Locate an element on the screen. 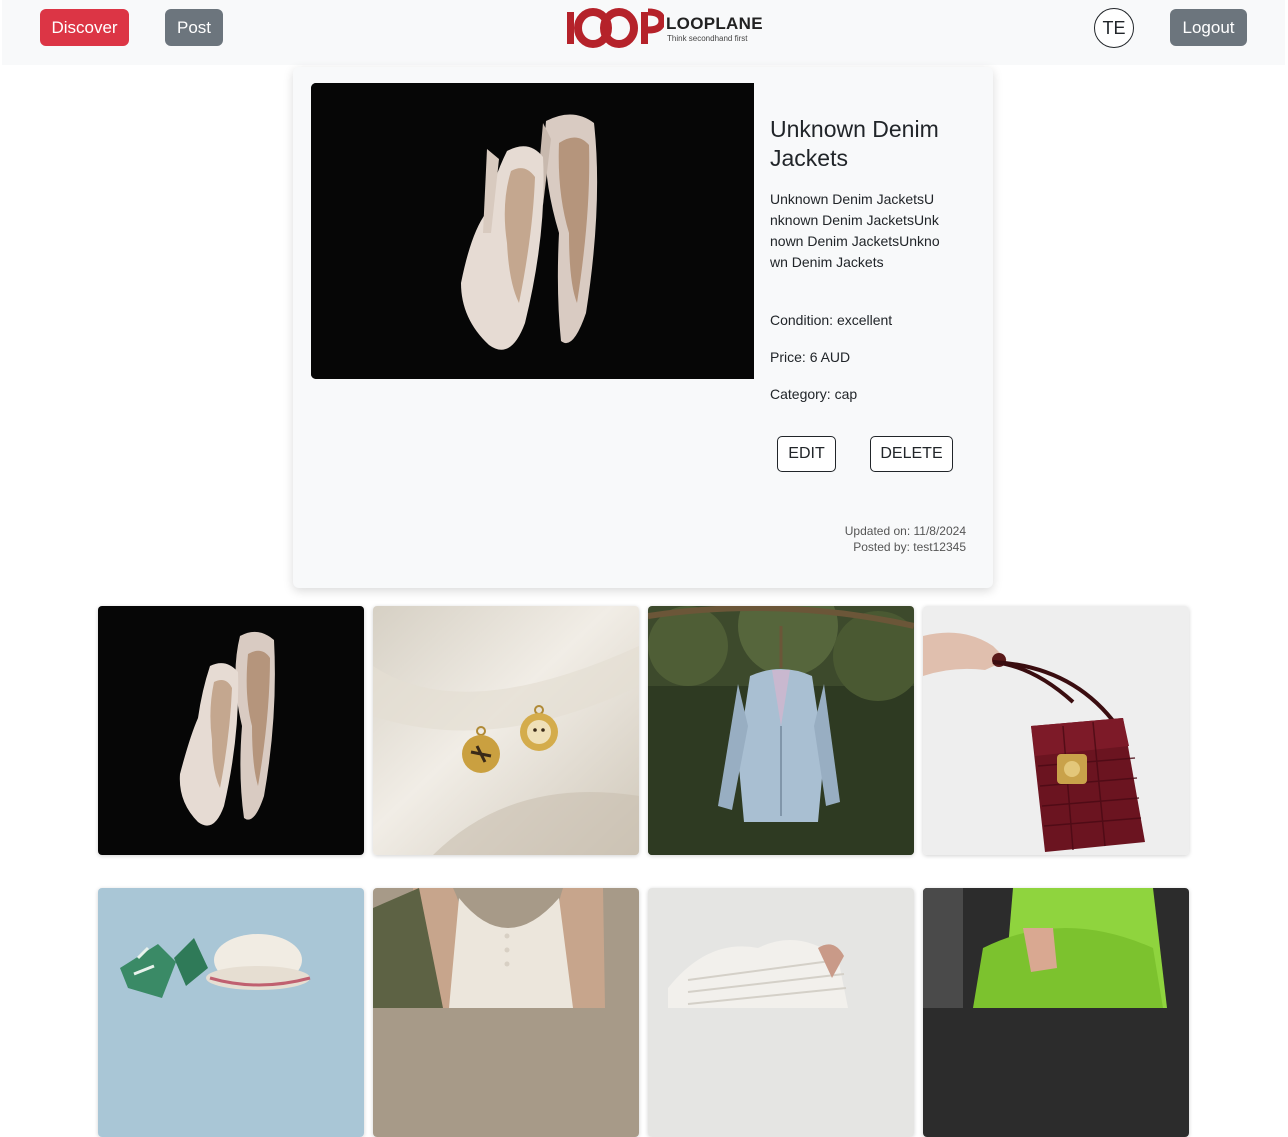  logo-tagline: Think secondhand first is located at coordinates (707, 38).